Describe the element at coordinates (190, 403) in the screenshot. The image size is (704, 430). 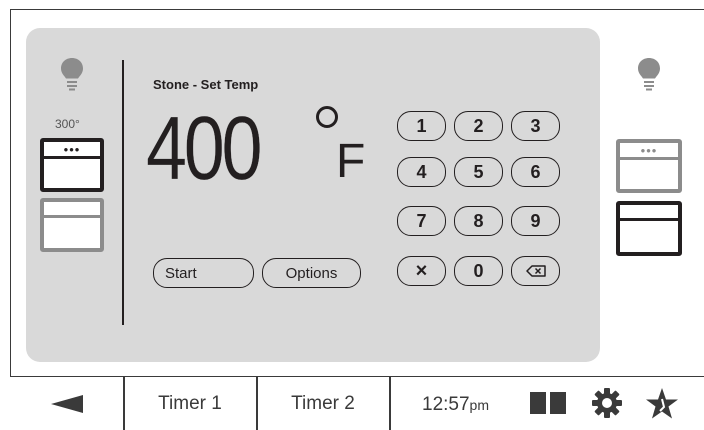
I see `timer-1-button: Timer 1` at that location.